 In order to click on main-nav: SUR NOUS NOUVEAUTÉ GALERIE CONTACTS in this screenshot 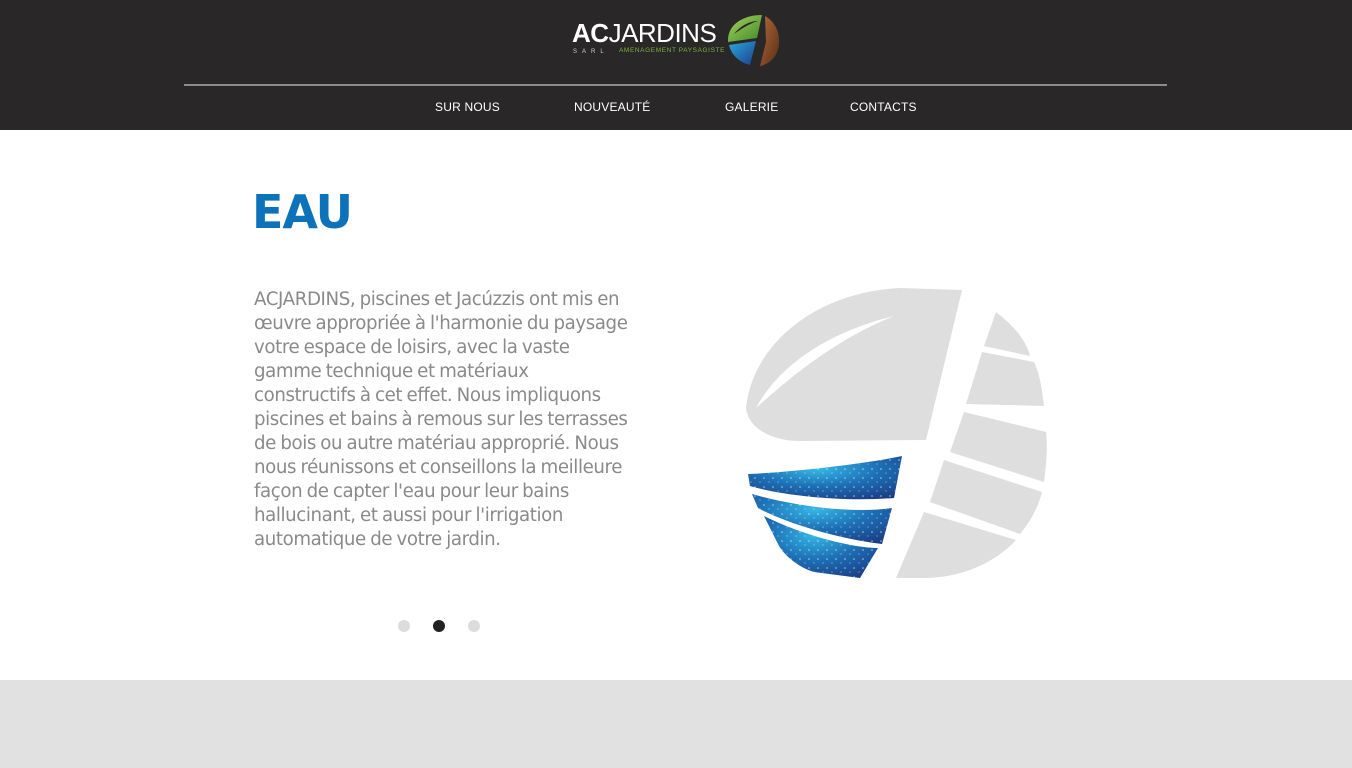, I will do `click(676, 108)`.